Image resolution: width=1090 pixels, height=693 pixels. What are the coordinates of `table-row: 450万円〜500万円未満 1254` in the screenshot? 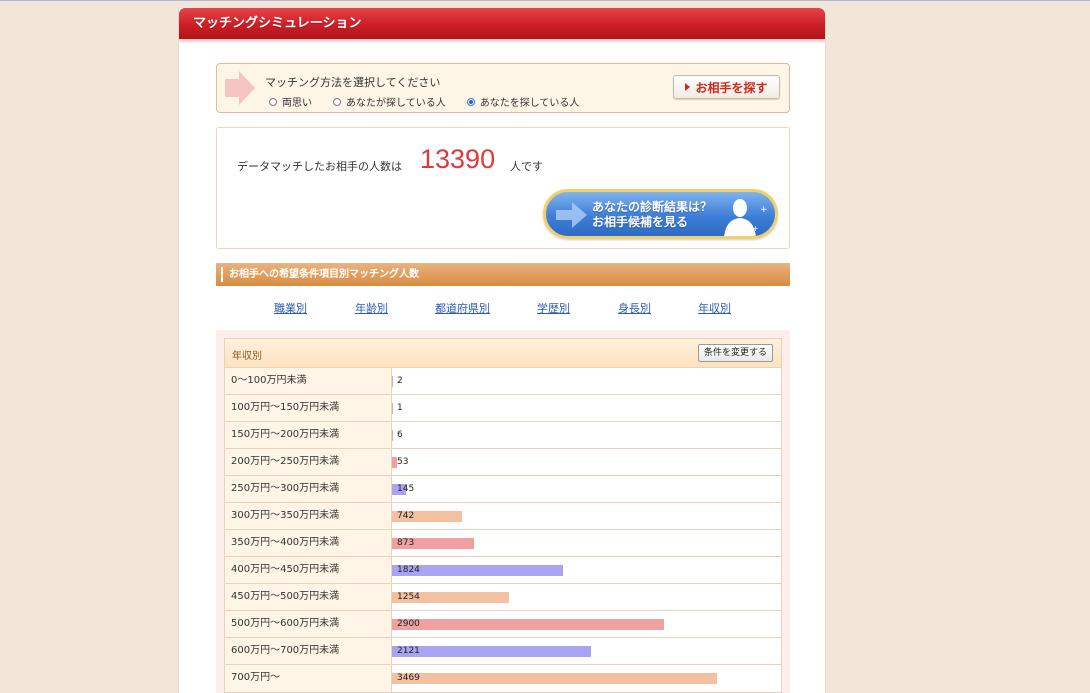 It's located at (503, 597).